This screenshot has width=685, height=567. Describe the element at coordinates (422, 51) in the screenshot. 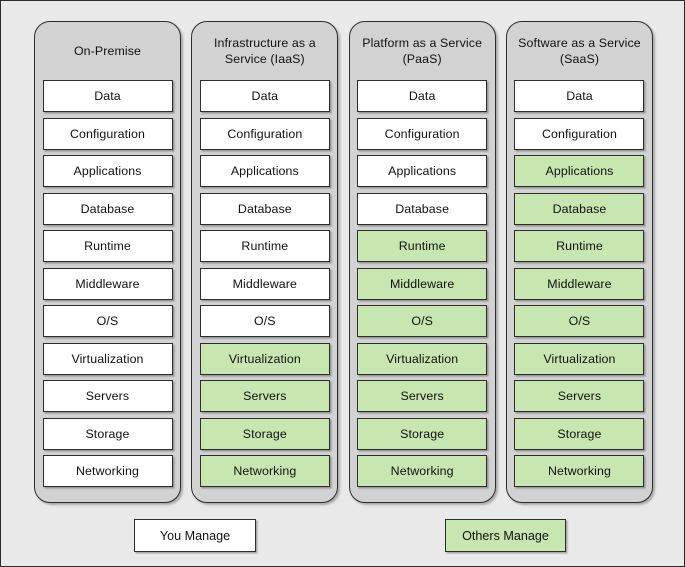

I see `column-title-paas: Platform as a Service (PaaS)` at that location.